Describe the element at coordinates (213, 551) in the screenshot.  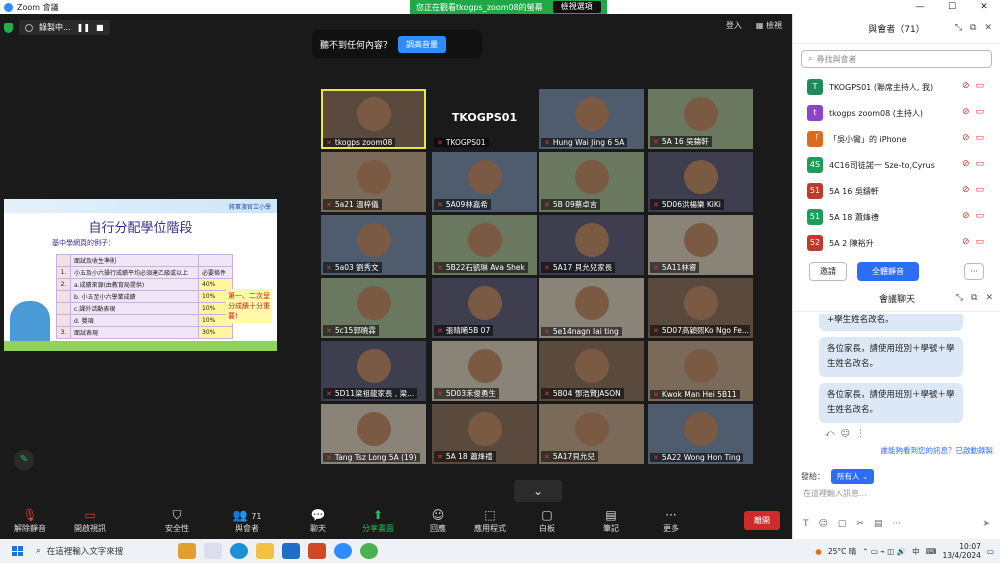
I see `task-view-icon` at that location.